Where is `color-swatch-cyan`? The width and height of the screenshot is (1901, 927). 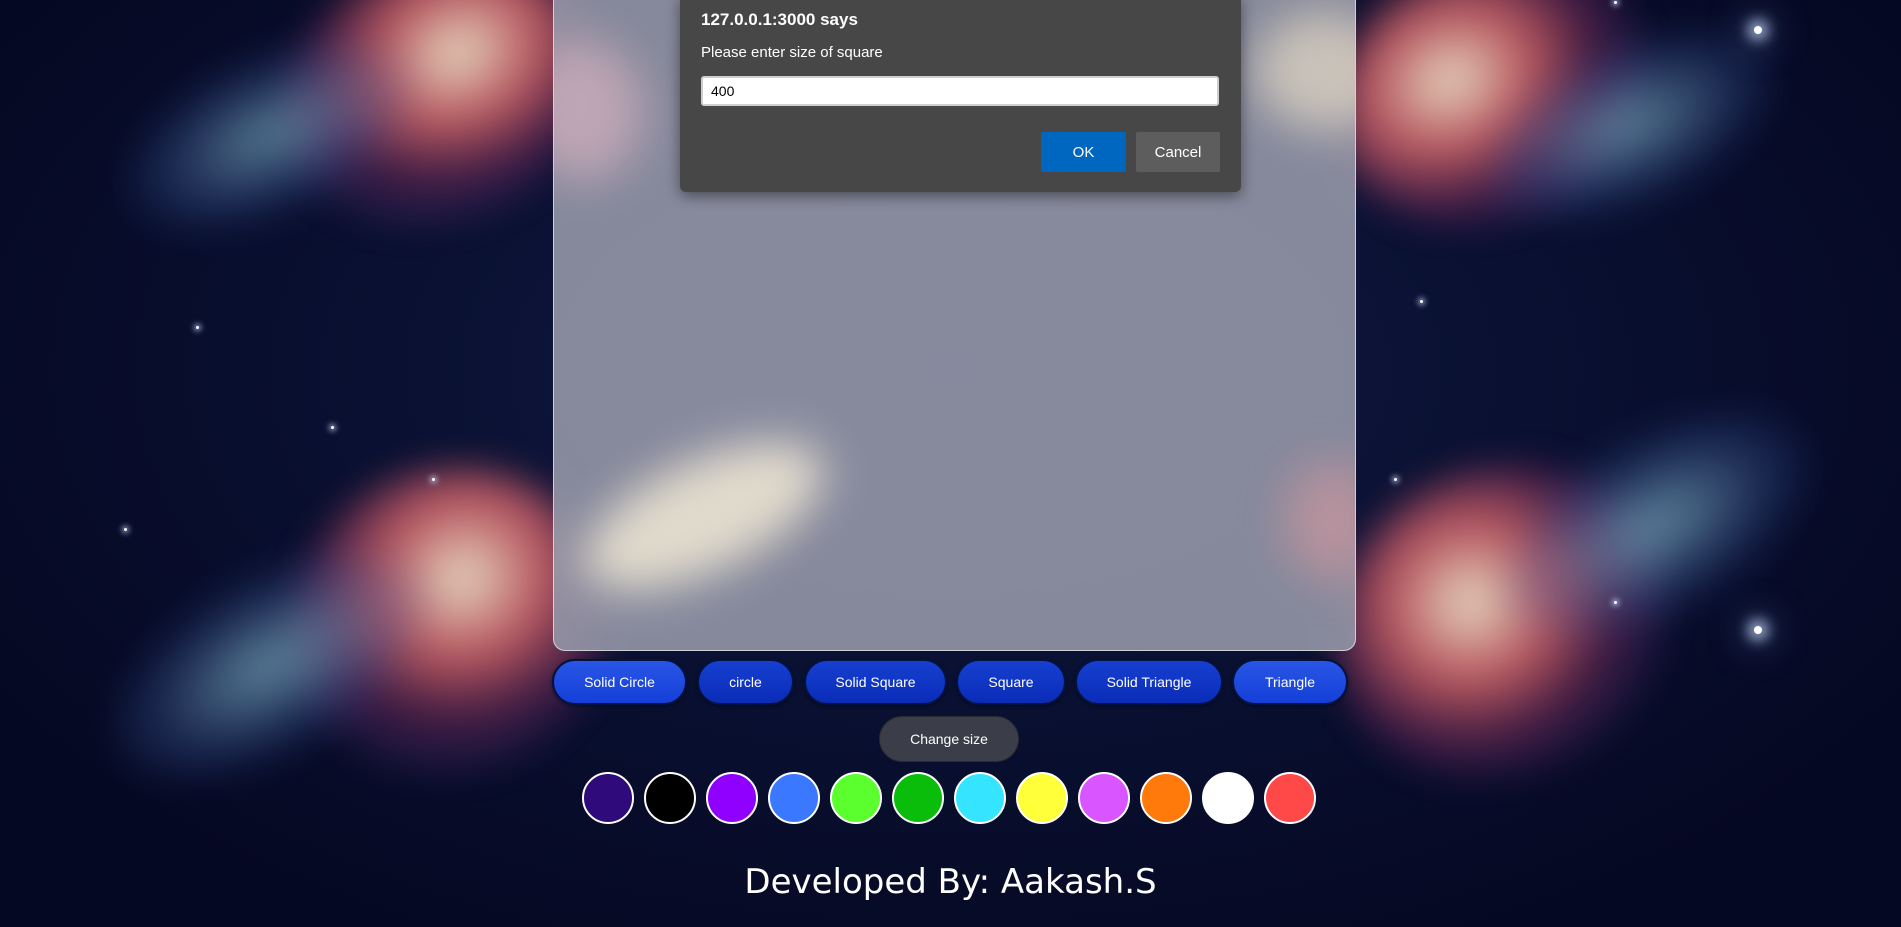
color-swatch-cyan is located at coordinates (980, 798).